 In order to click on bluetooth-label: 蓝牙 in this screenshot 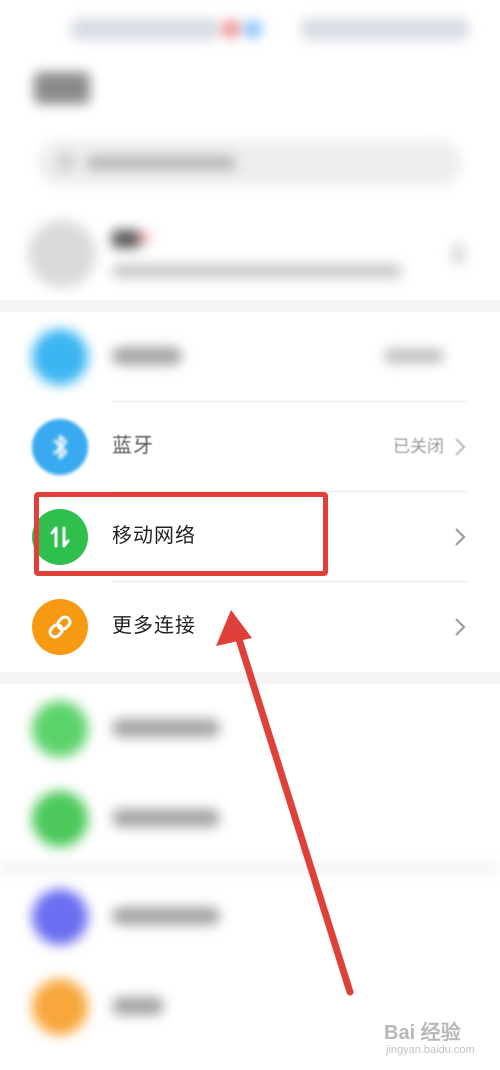, I will do `click(133, 445)`.